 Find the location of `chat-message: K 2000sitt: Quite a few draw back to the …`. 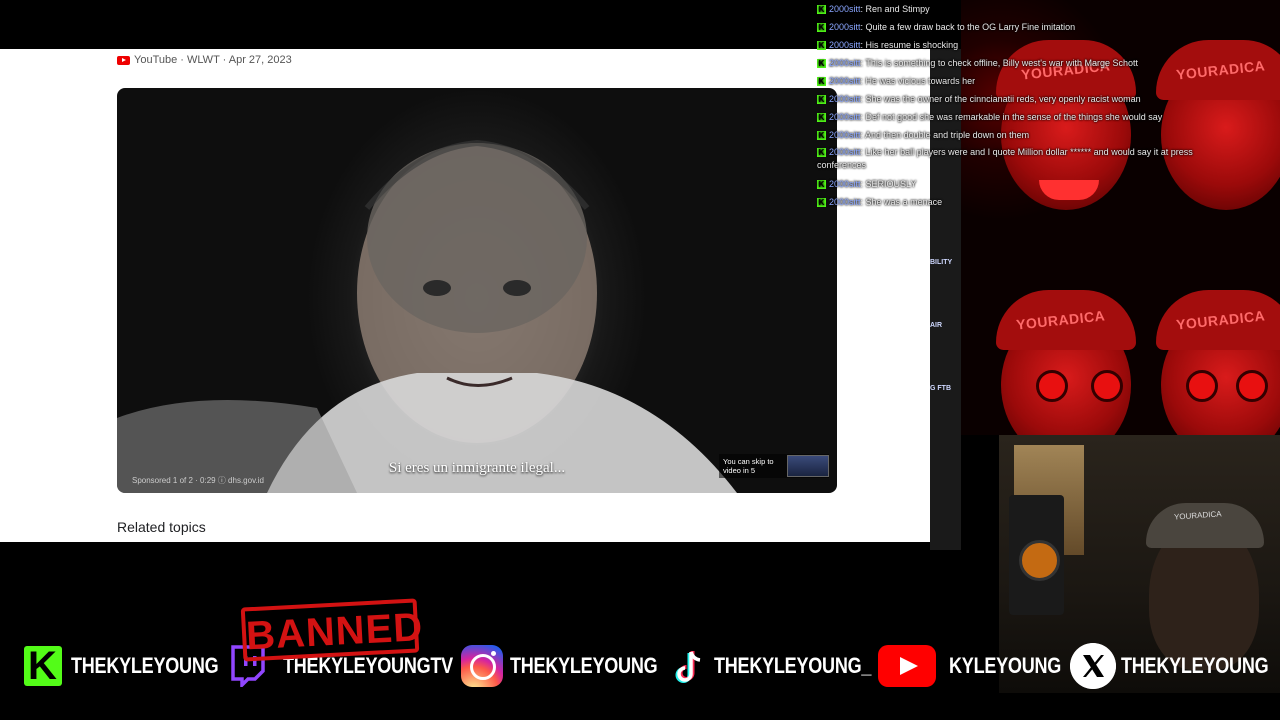

chat-message: K 2000sitt: Quite a few draw back to the … is located at coordinates (946, 27).